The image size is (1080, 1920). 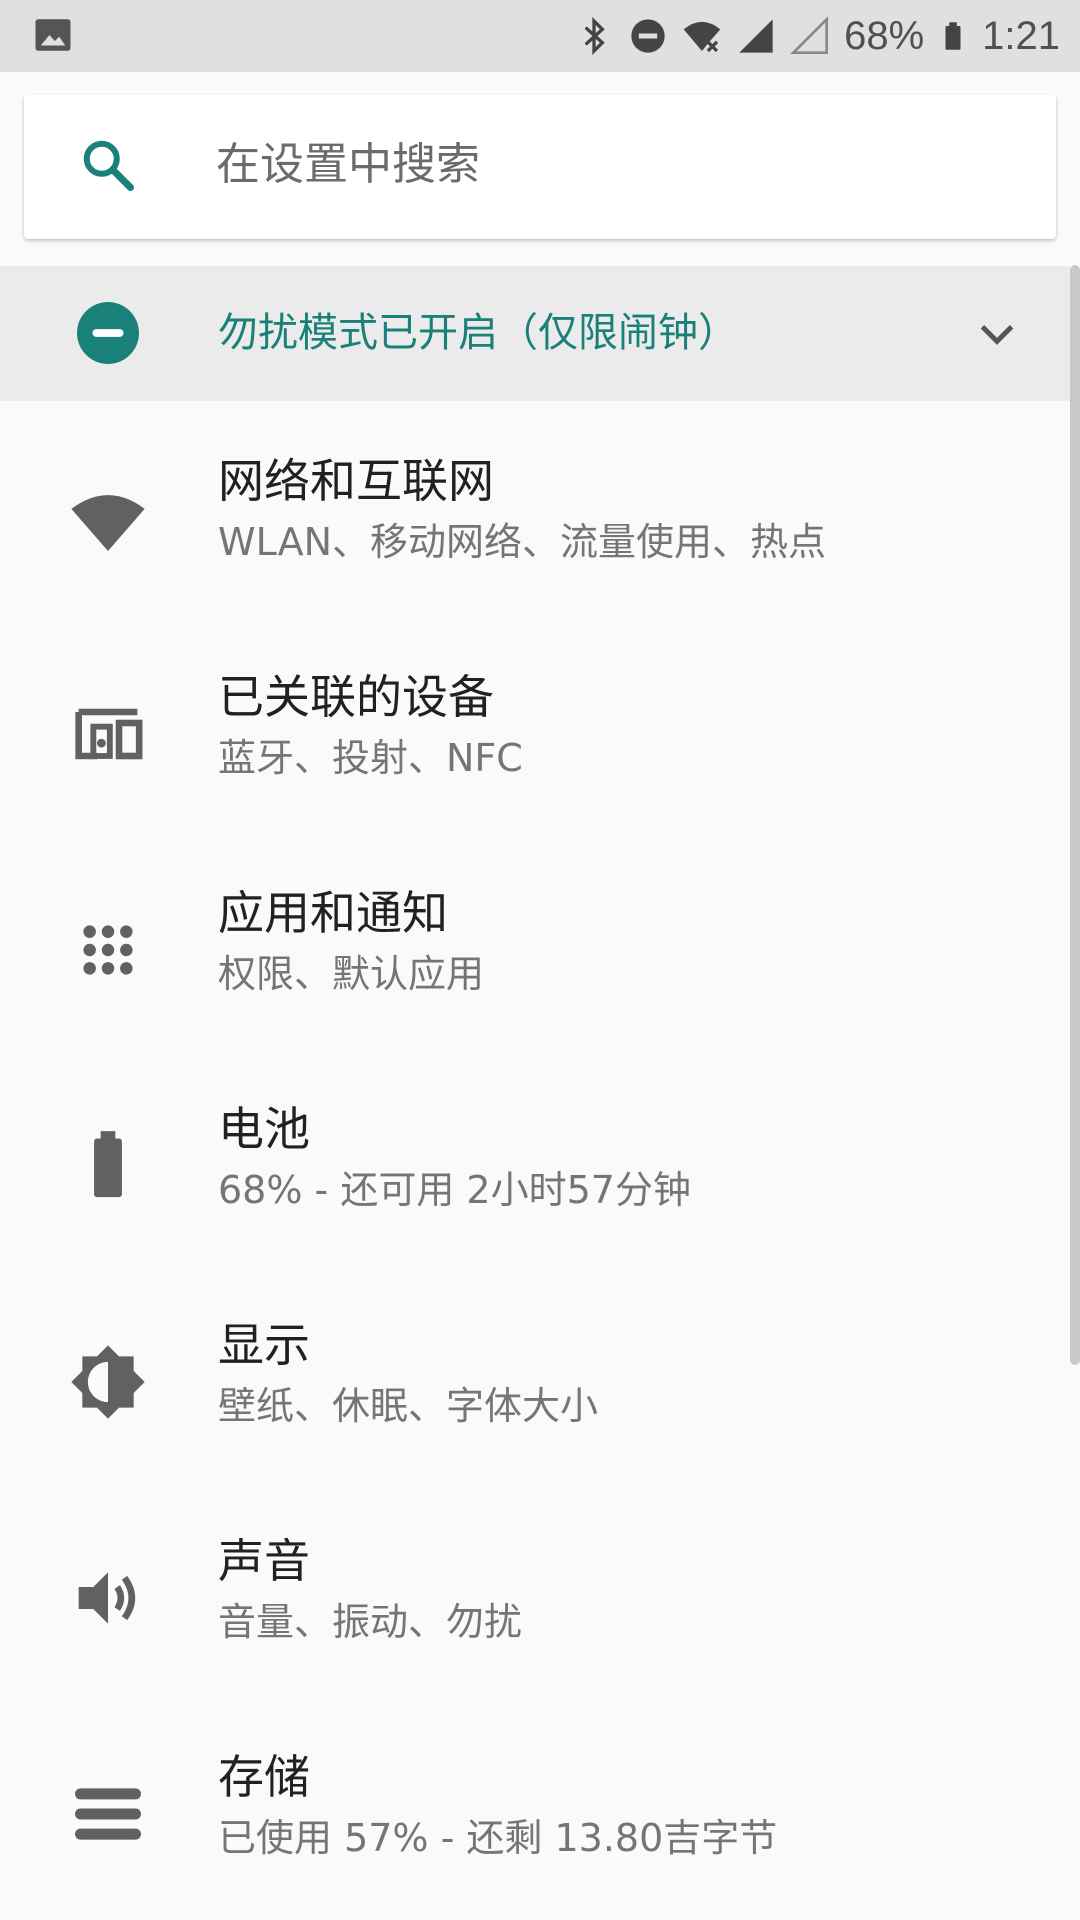 What do you see at coordinates (997, 333) in the screenshot?
I see `chevron-down-icon` at bounding box center [997, 333].